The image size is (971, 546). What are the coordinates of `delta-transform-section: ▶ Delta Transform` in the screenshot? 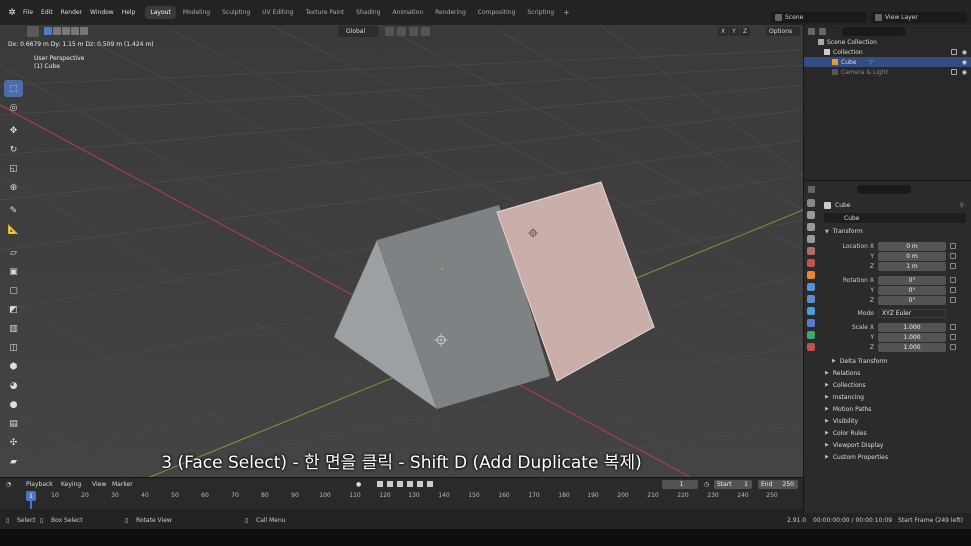 It's located at (895, 361).